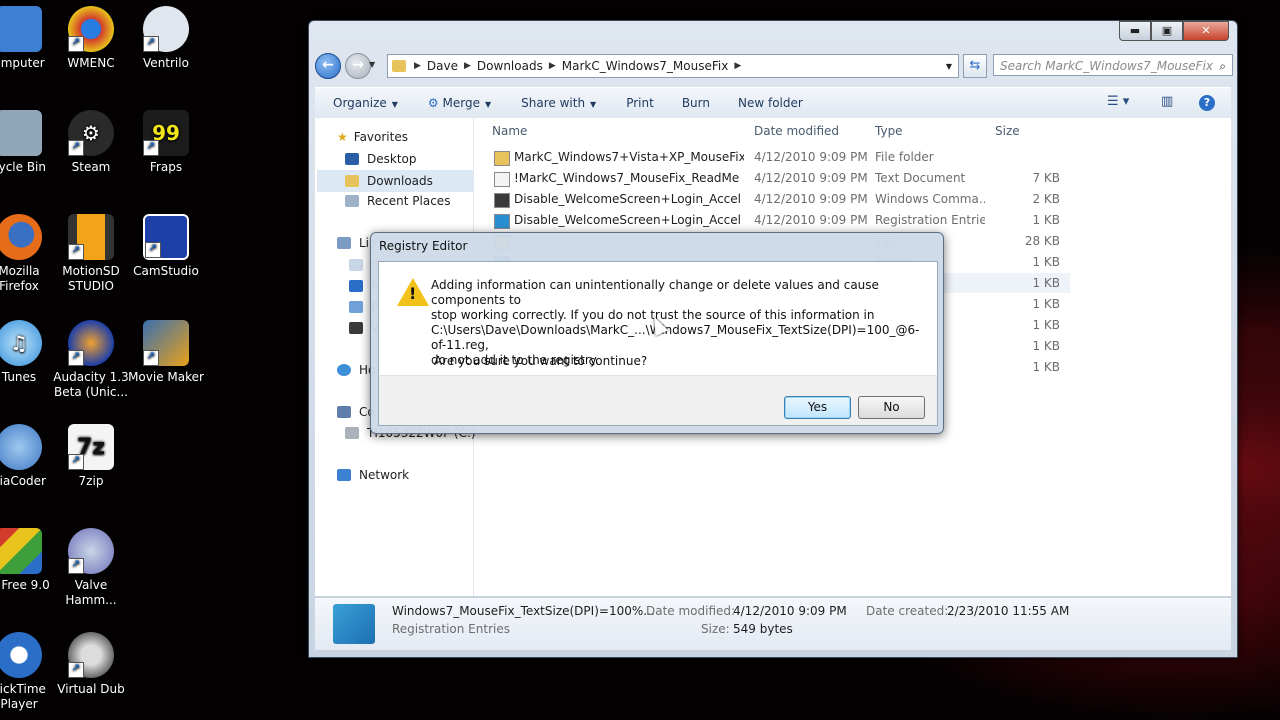 The height and width of the screenshot is (720, 1280). What do you see at coordinates (553, 103) in the screenshot?
I see `share-with-label: Share with` at bounding box center [553, 103].